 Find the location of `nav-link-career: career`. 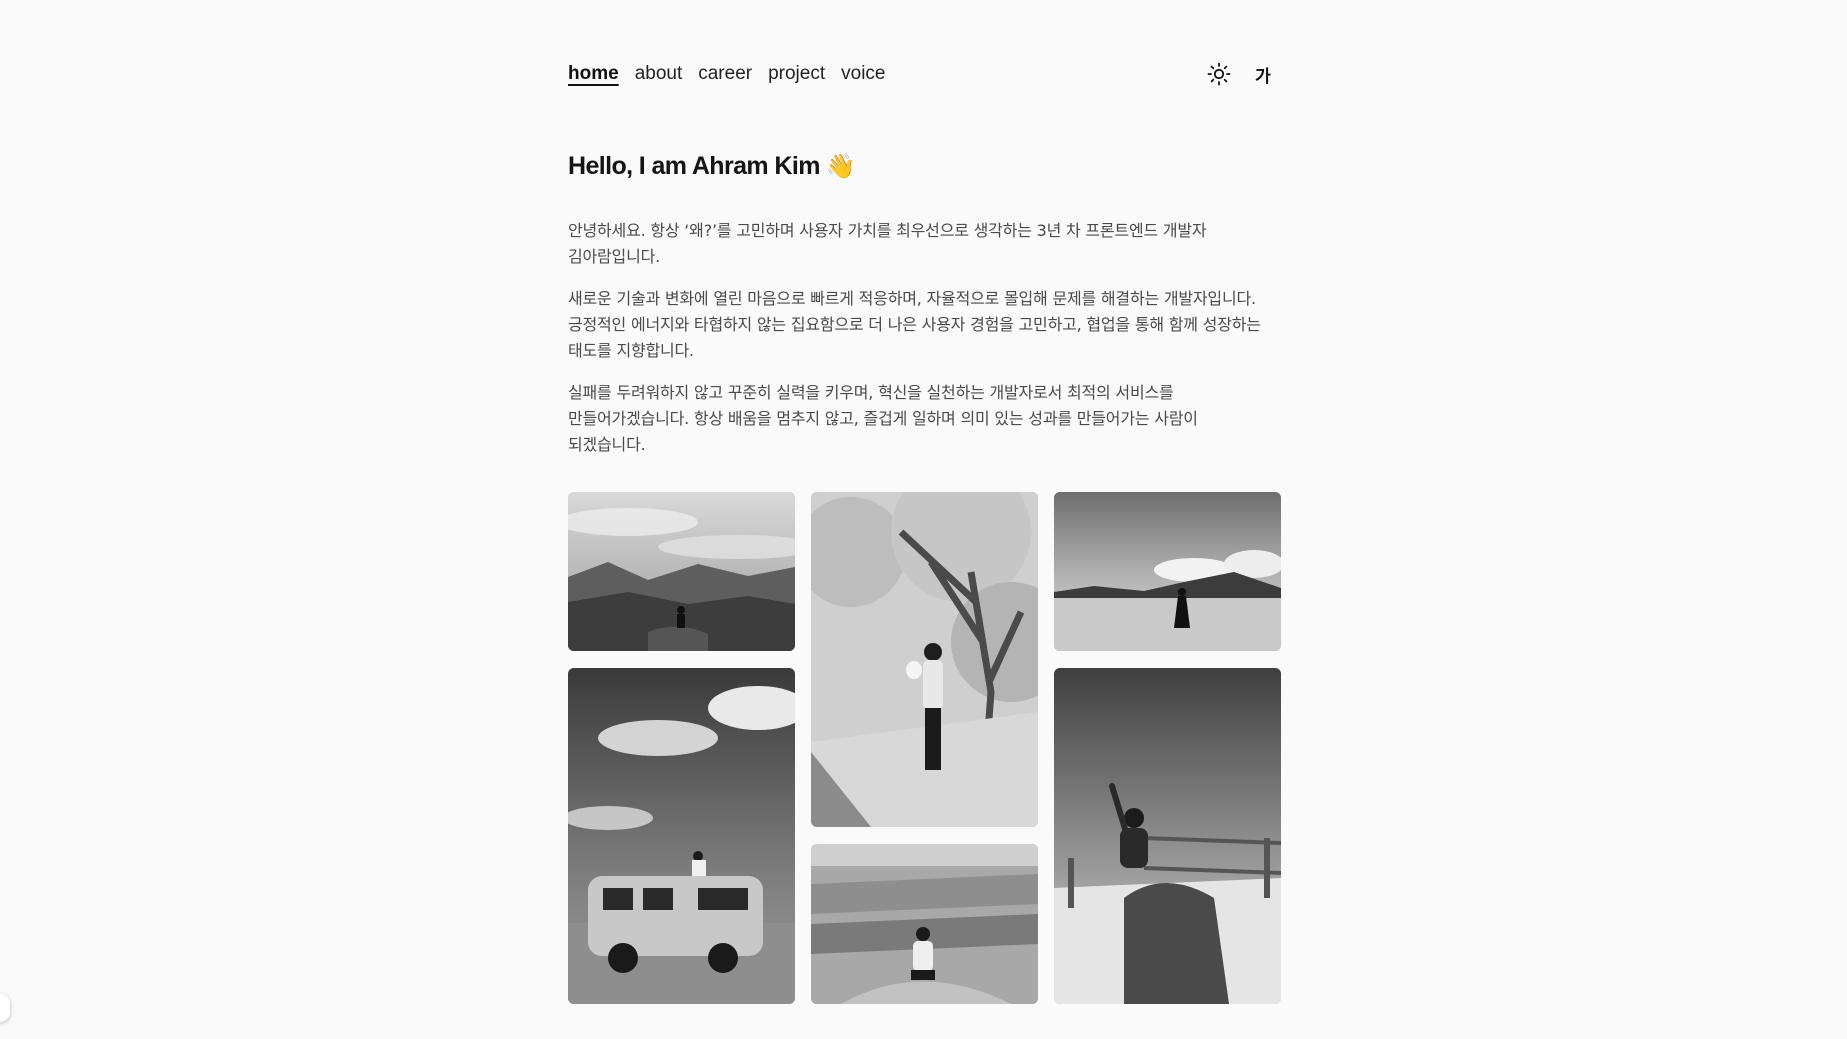

nav-link-career: career is located at coordinates (725, 74).